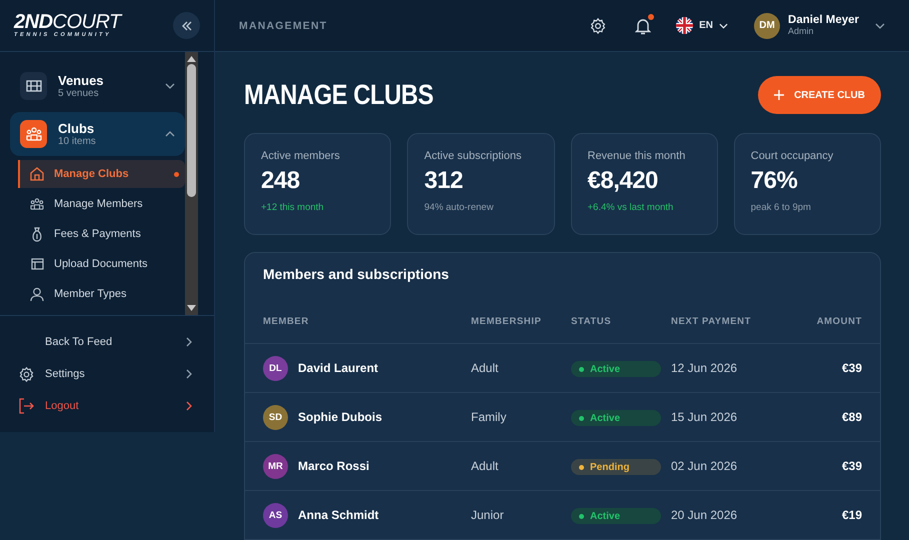  Describe the element at coordinates (704, 368) in the screenshot. I see `table-cell-text: 12 Jun 2026` at that location.